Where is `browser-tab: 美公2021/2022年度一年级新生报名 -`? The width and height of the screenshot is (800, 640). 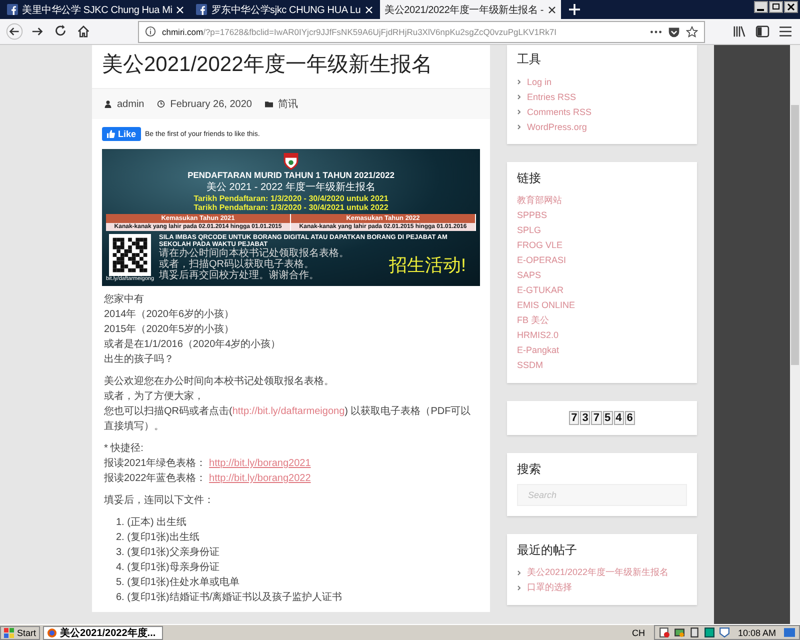 browser-tab: 美公2021/2022年度一年级新生报名 - is located at coordinates (470, 9).